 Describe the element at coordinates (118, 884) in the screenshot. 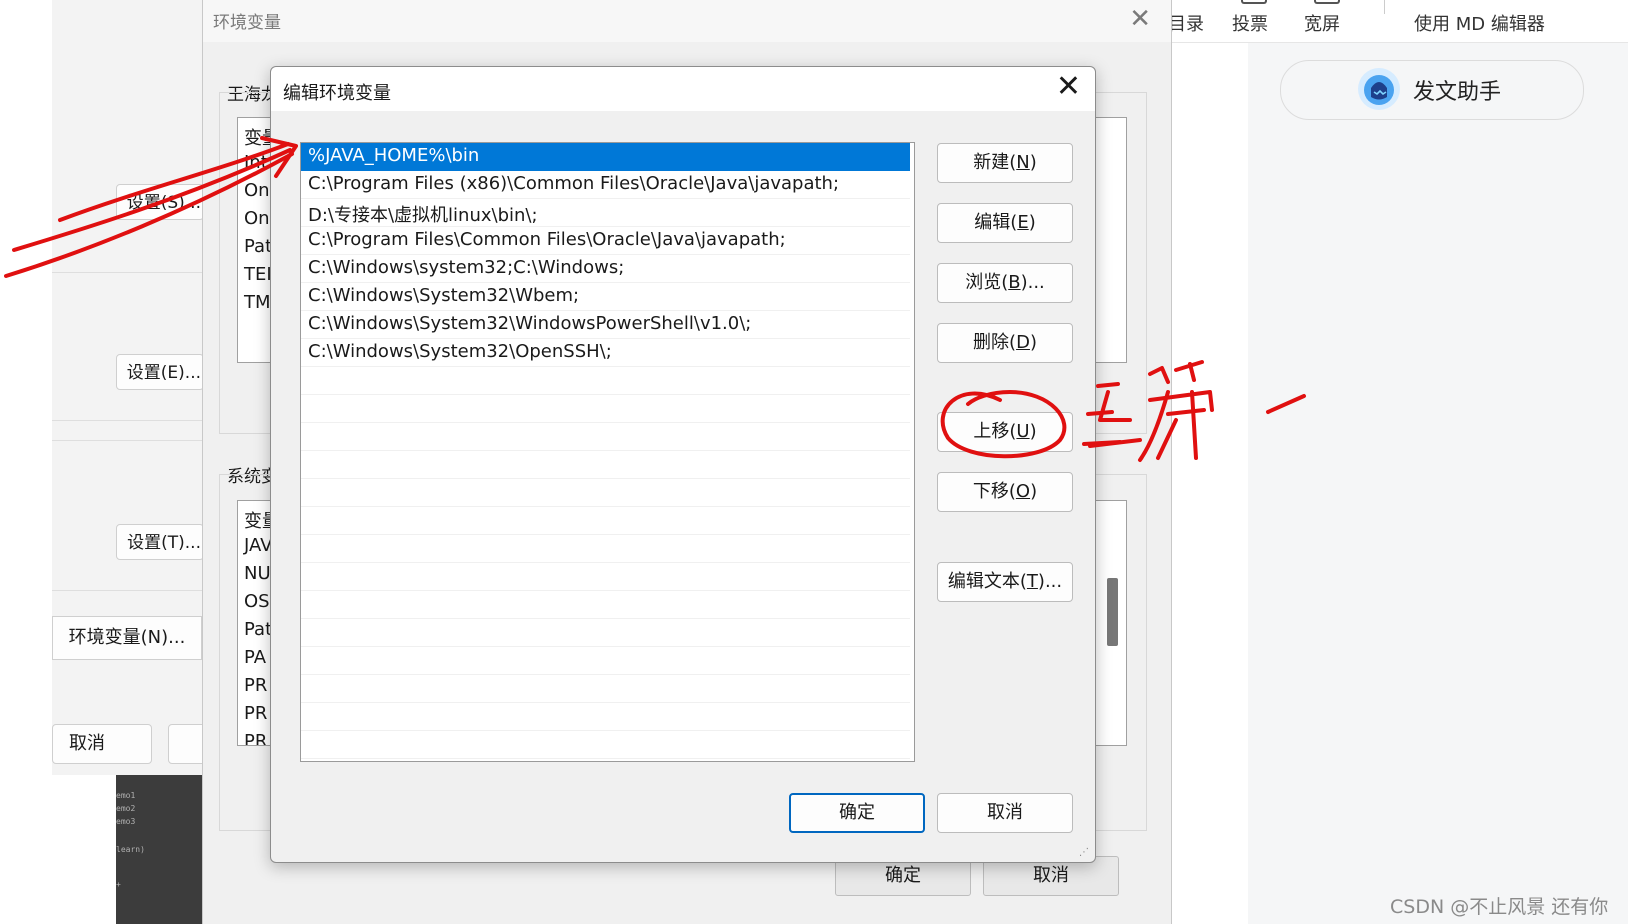

I see `editor-line: +` at that location.